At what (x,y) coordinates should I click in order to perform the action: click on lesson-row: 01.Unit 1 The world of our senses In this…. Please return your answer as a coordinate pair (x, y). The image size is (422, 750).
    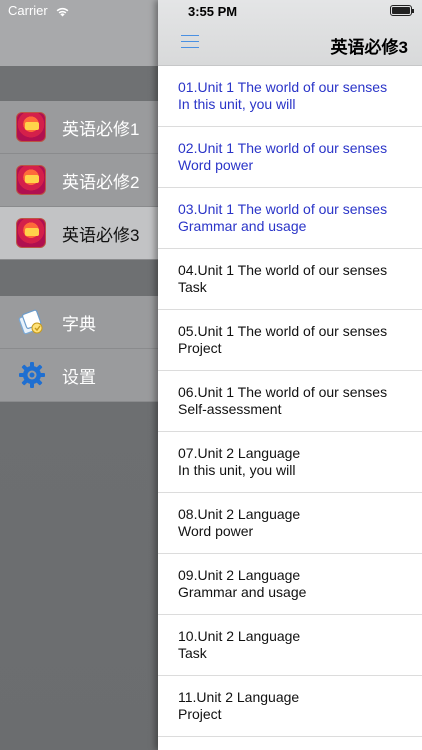
    Looking at the image, I should click on (290, 96).